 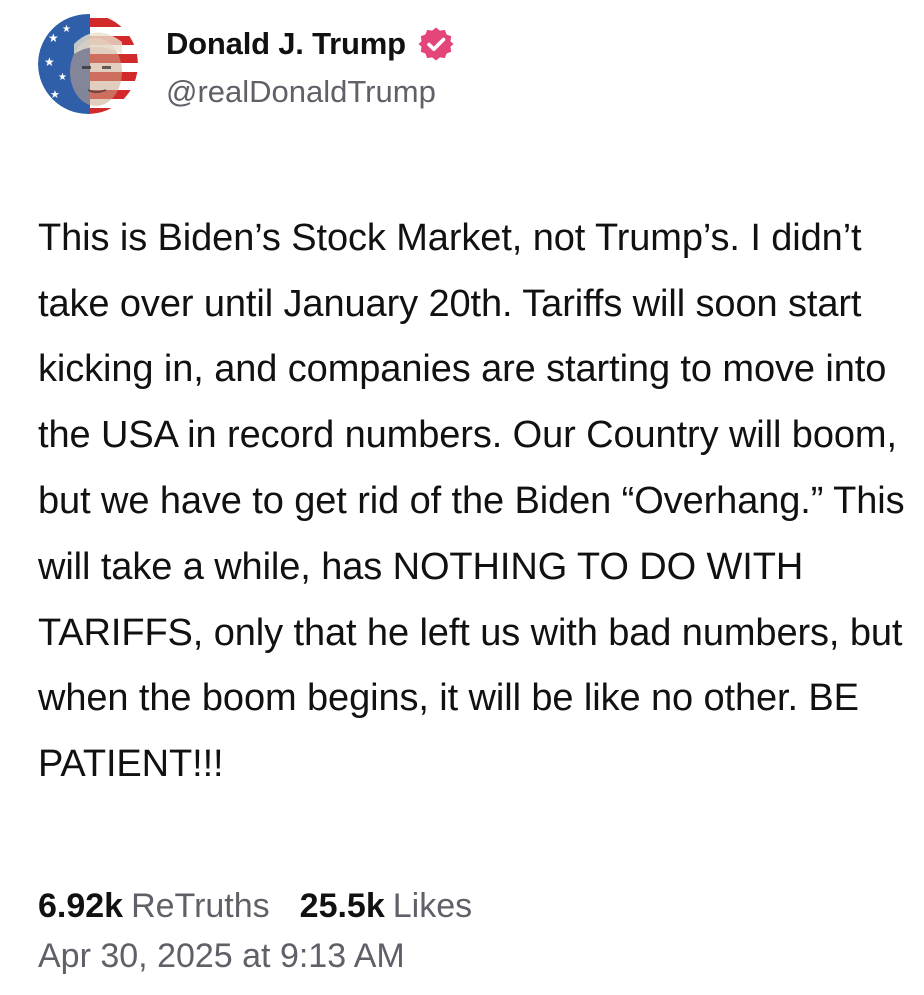 I want to click on engagement-stats: 6.92k ReTruths 25.5k Likes, so click(x=255, y=906).